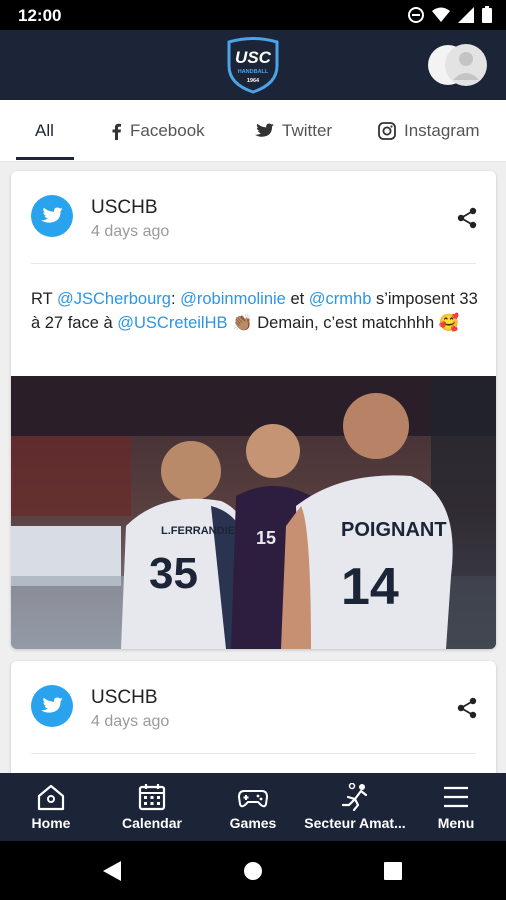  What do you see at coordinates (253, 823) in the screenshot?
I see `nav-label: Games` at bounding box center [253, 823].